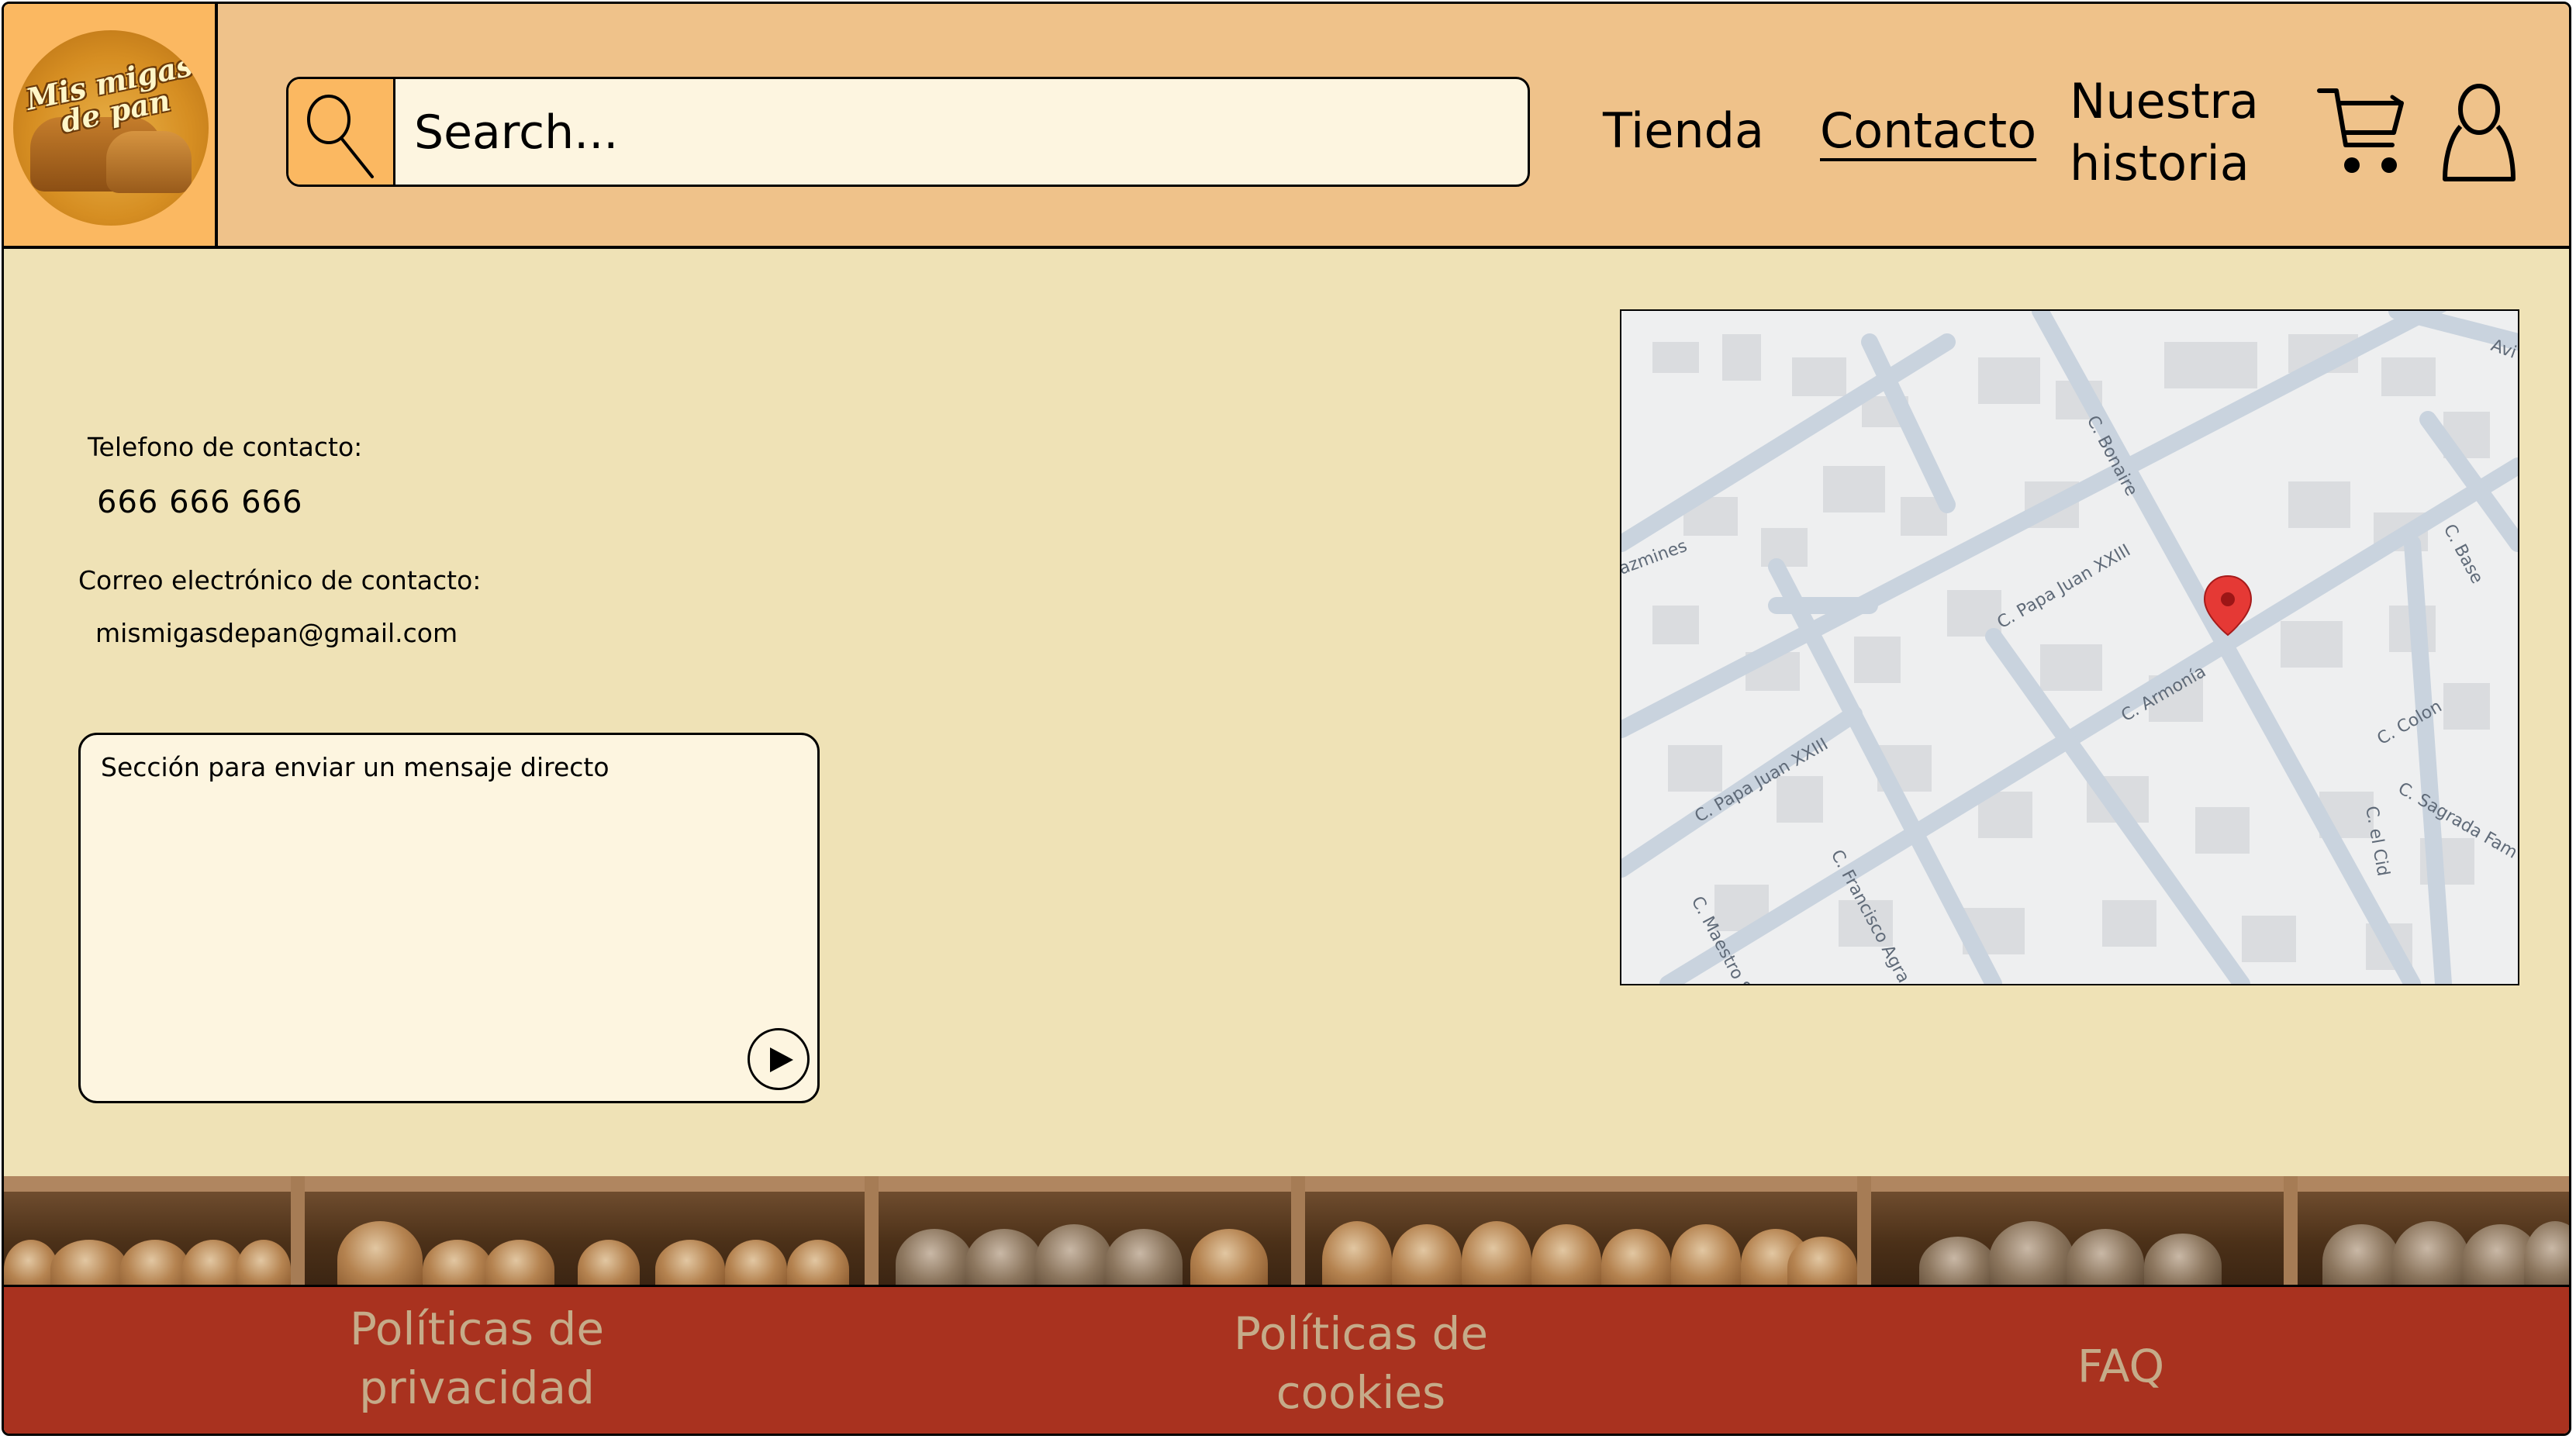  What do you see at coordinates (2164, 101) in the screenshot?
I see `nav-link-historia-line1: Nuestra` at bounding box center [2164, 101].